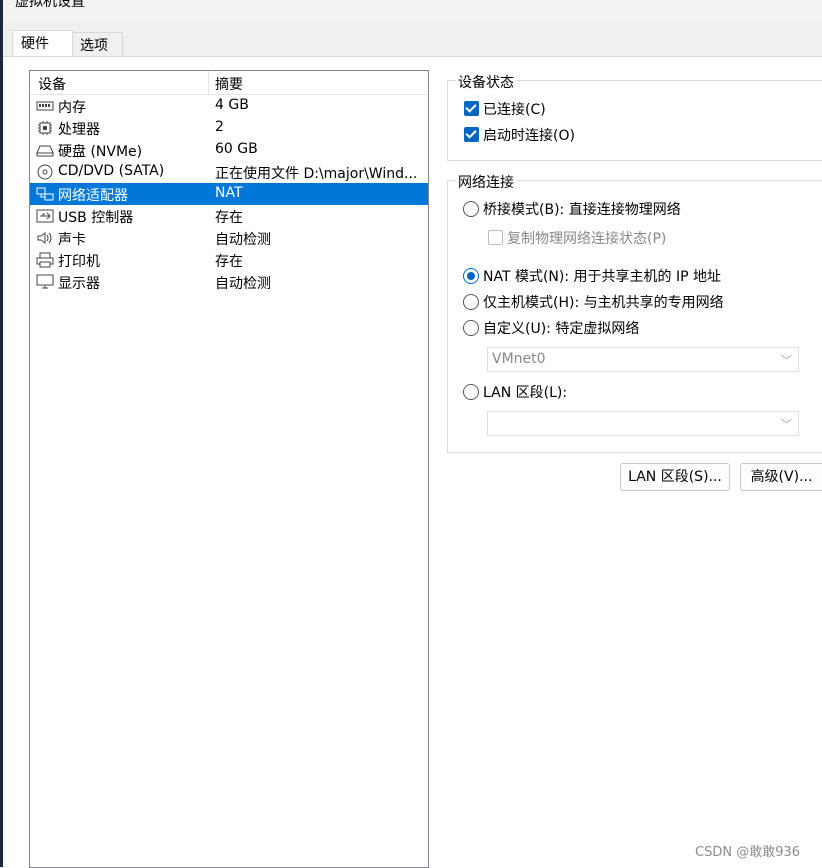 The height and width of the screenshot is (868, 822). What do you see at coordinates (412, 38) in the screenshot?
I see `tab-strip: 选项 硬件` at bounding box center [412, 38].